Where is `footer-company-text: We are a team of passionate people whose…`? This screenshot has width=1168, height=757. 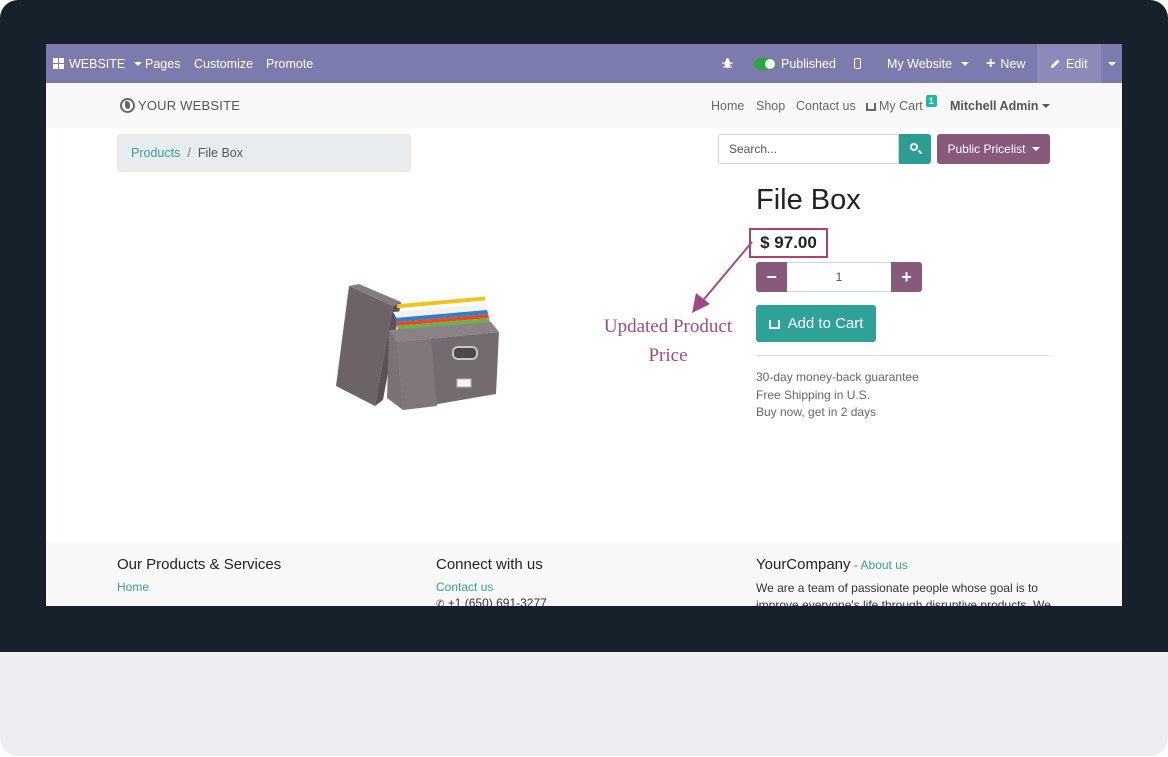
footer-company-text: We are a team of passionate people whose… is located at coordinates (903, 593).